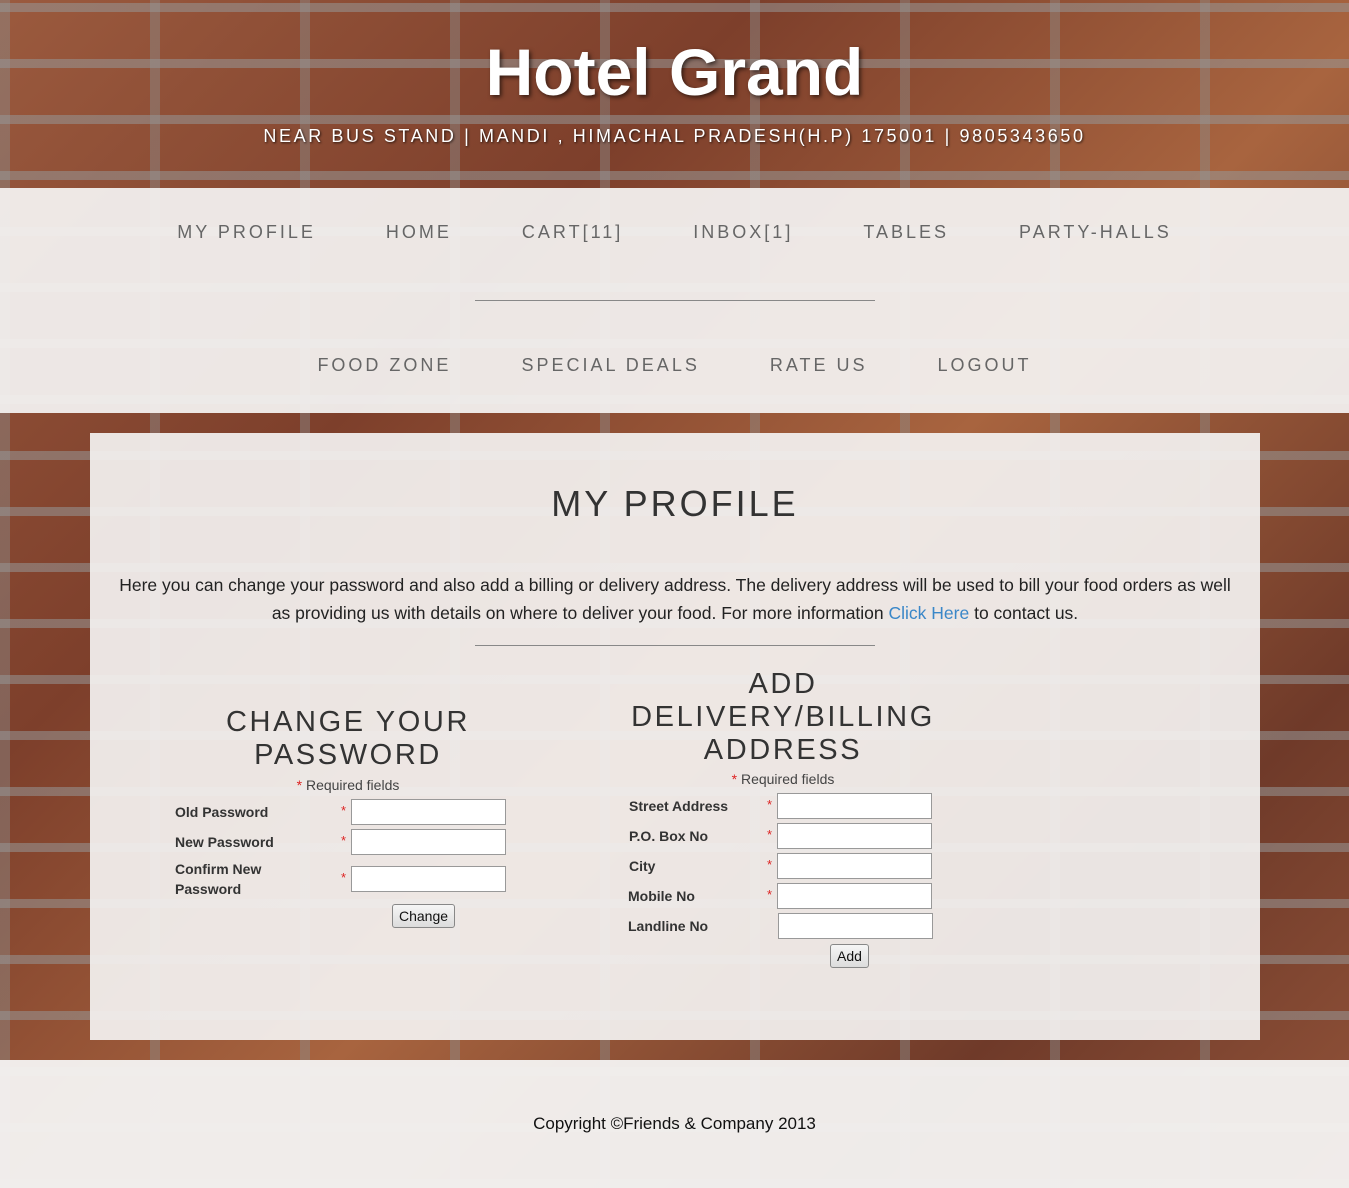 The image size is (1349, 1188). I want to click on old-password-input, so click(428, 812).